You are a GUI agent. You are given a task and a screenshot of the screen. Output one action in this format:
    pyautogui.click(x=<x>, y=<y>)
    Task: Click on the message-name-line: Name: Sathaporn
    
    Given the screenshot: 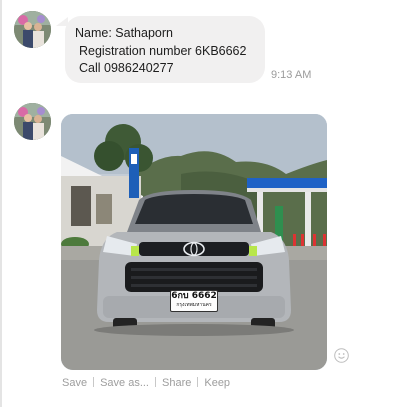 What is the action you would take?
    pyautogui.click(x=124, y=33)
    